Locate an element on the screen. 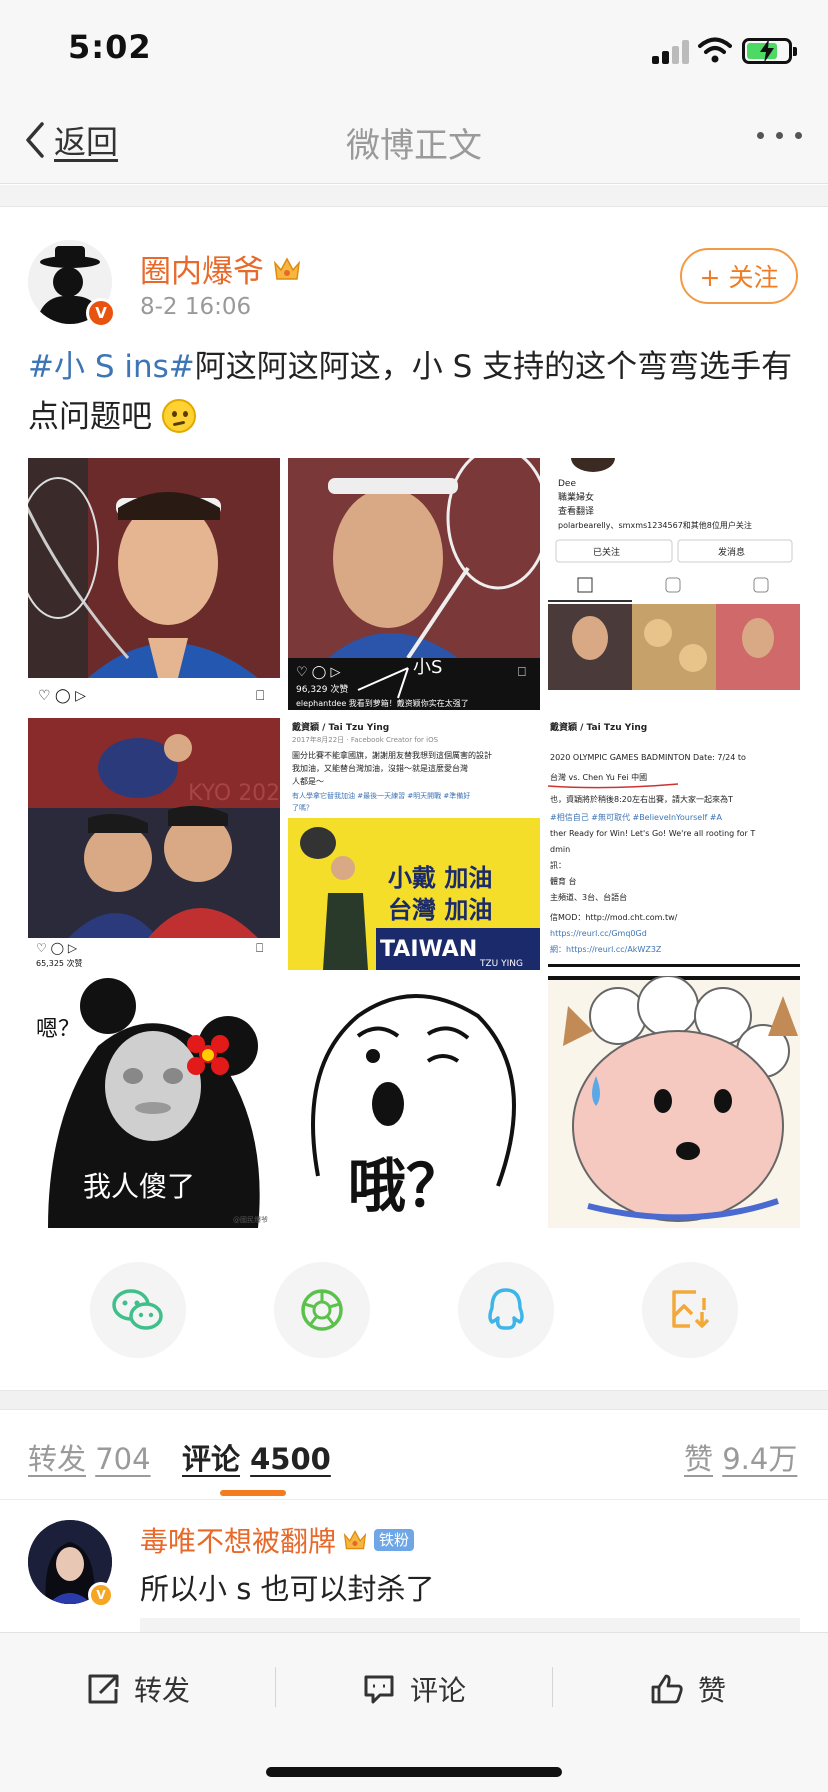 This screenshot has height=1792, width=828. more-options-button is located at coordinates (779, 135).